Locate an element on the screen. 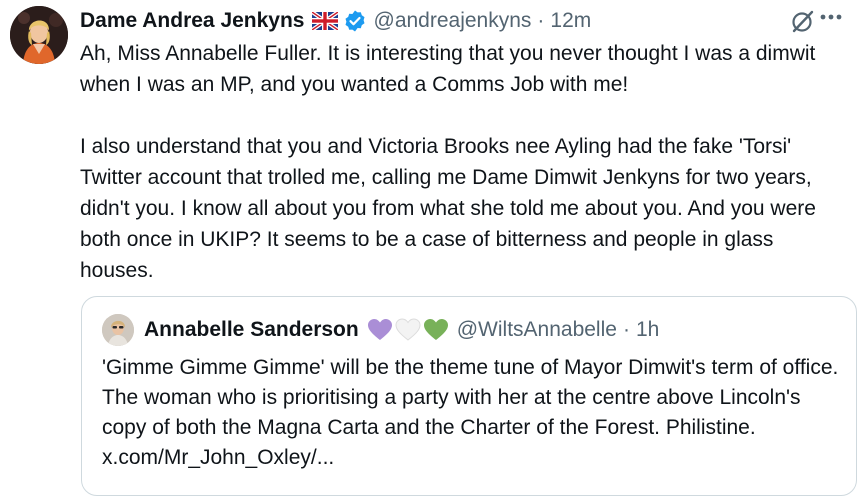  author-name: Dame Andrea Jenkyns is located at coordinates (192, 21).